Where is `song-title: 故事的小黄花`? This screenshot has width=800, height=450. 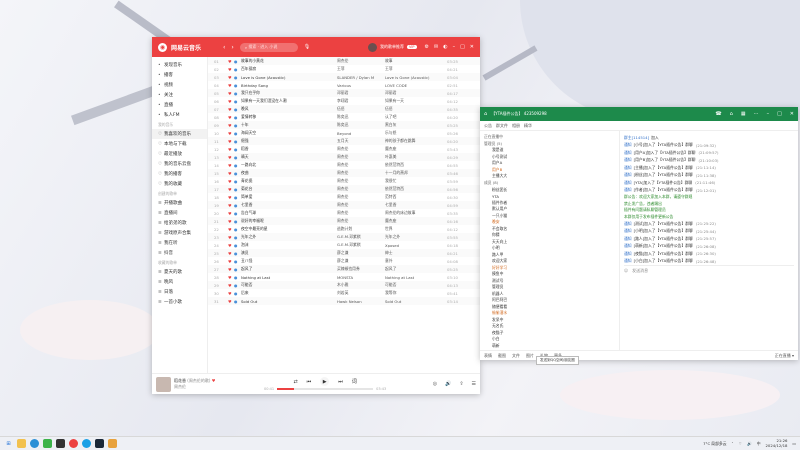
song-title: 故事的小黄花 is located at coordinates (289, 61).